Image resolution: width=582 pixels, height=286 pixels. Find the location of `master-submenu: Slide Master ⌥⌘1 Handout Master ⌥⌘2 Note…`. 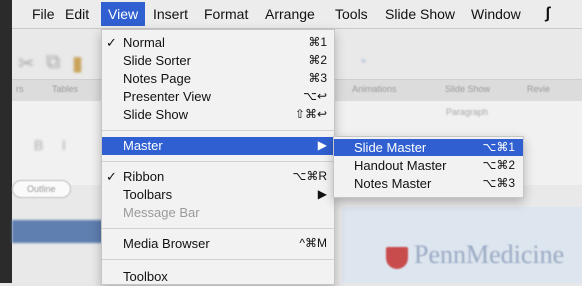

master-submenu: Slide Master ⌥⌘1 Handout Master ⌥⌘2 Note… is located at coordinates (428, 167).